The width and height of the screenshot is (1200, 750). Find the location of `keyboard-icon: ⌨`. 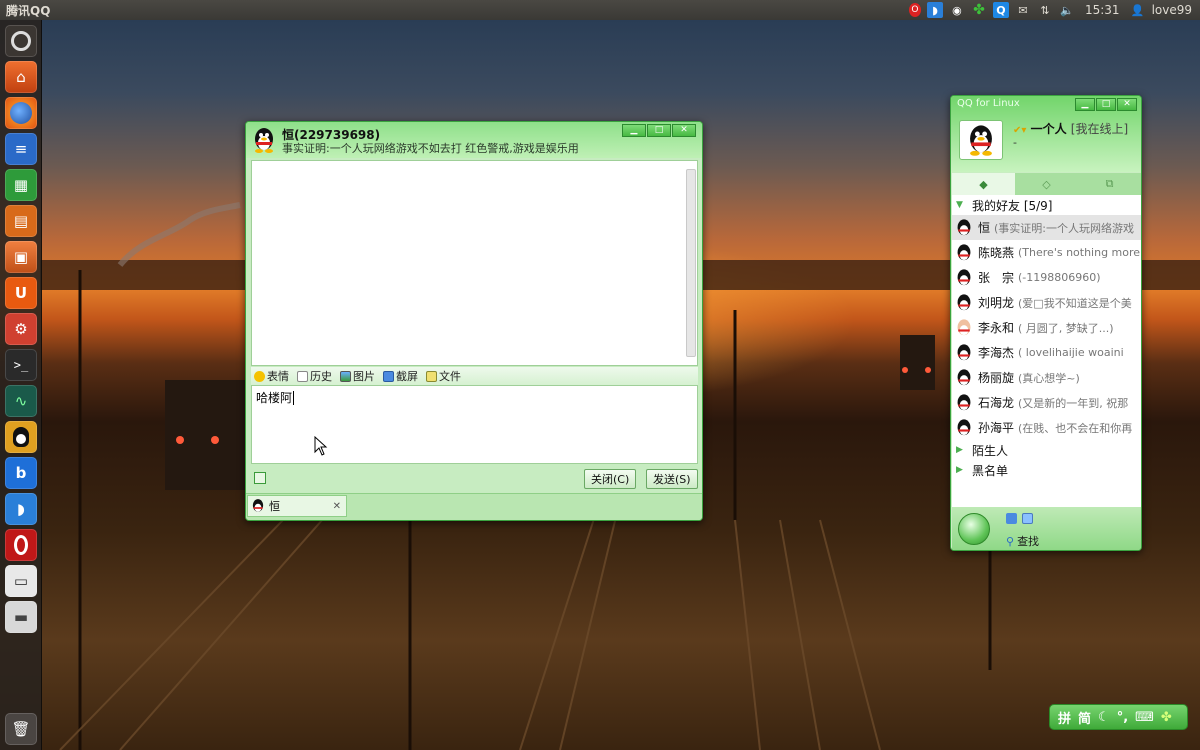

keyboard-icon: ⌨ is located at coordinates (1144, 717).